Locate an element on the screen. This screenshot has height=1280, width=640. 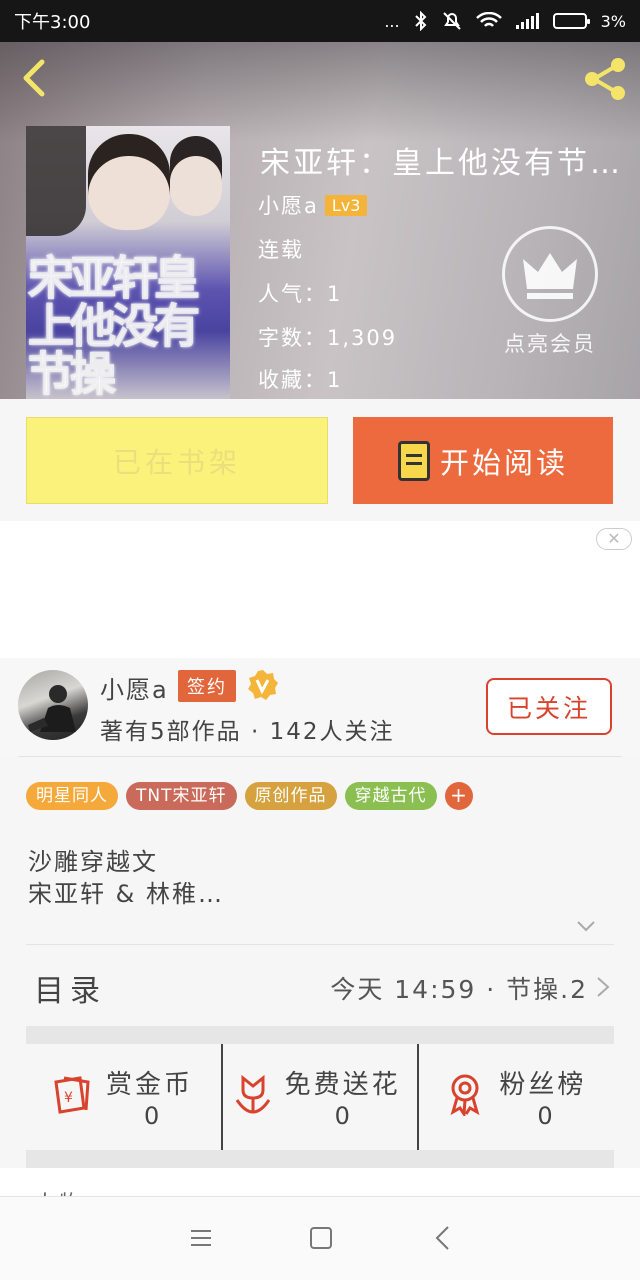
battery-percent: 3% is located at coordinates (613, 21).